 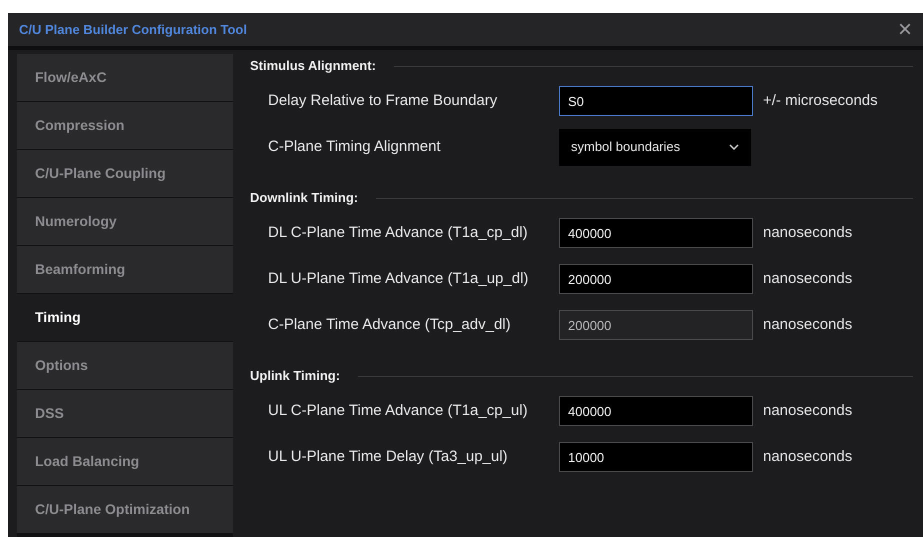 I want to click on section-heading: Uplink Timing:, so click(x=295, y=376).